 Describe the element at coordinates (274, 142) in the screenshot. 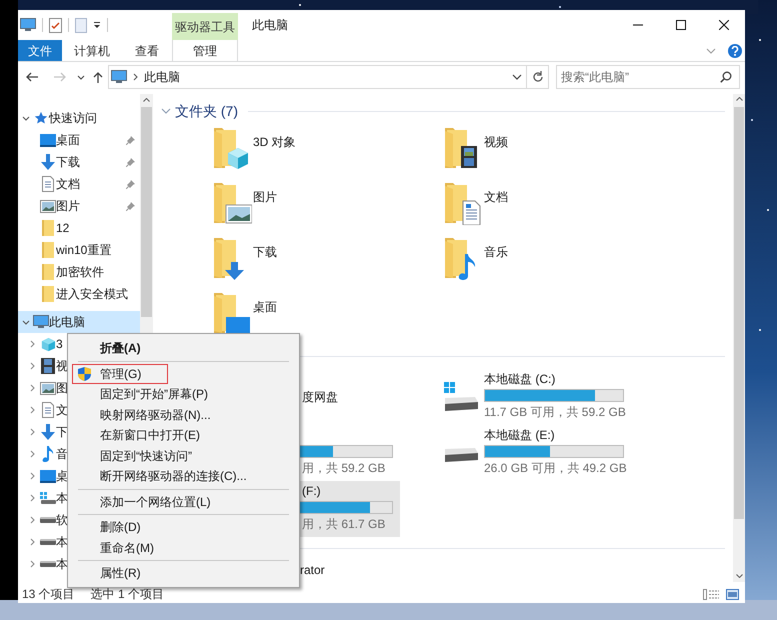

I see `folder-name: 3D 对象` at that location.